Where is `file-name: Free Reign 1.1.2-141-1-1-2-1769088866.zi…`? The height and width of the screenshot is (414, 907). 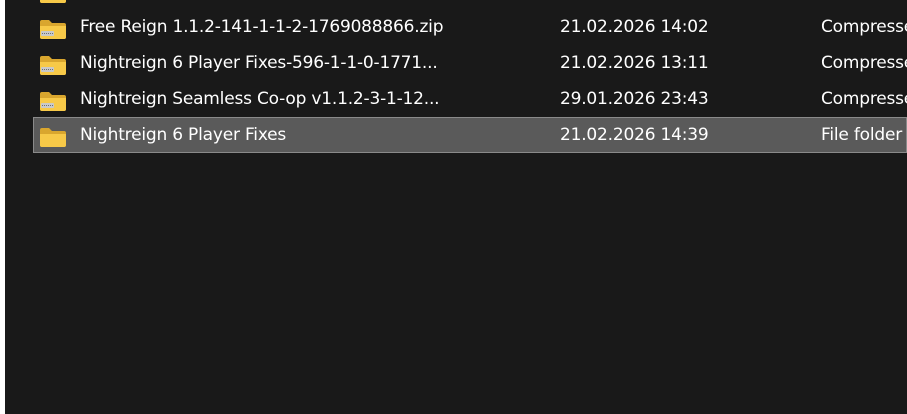
file-name: Free Reign 1.1.2-141-1-1-2-1769088866.zi… is located at coordinates (262, 27).